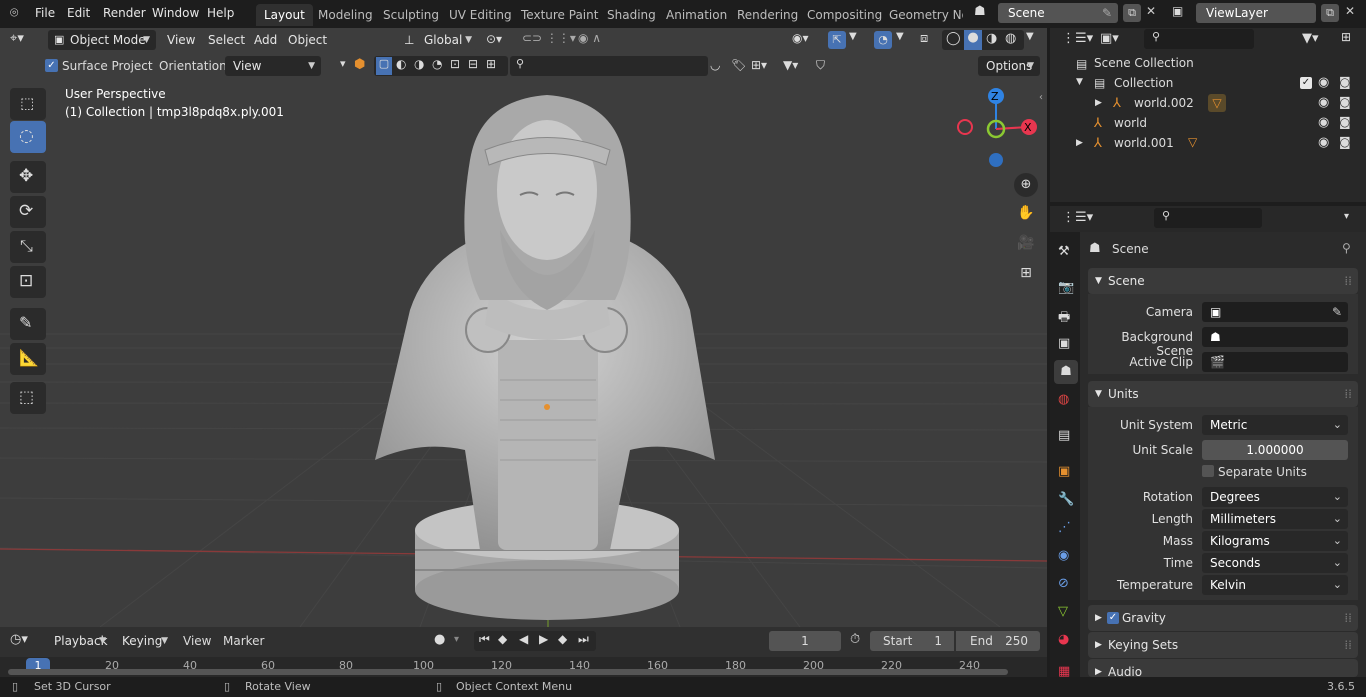 Image resolution: width=1366 pixels, height=697 pixels. Describe the element at coordinates (1064, 527) in the screenshot. I see `particles-tab-icon: ⋰` at that location.